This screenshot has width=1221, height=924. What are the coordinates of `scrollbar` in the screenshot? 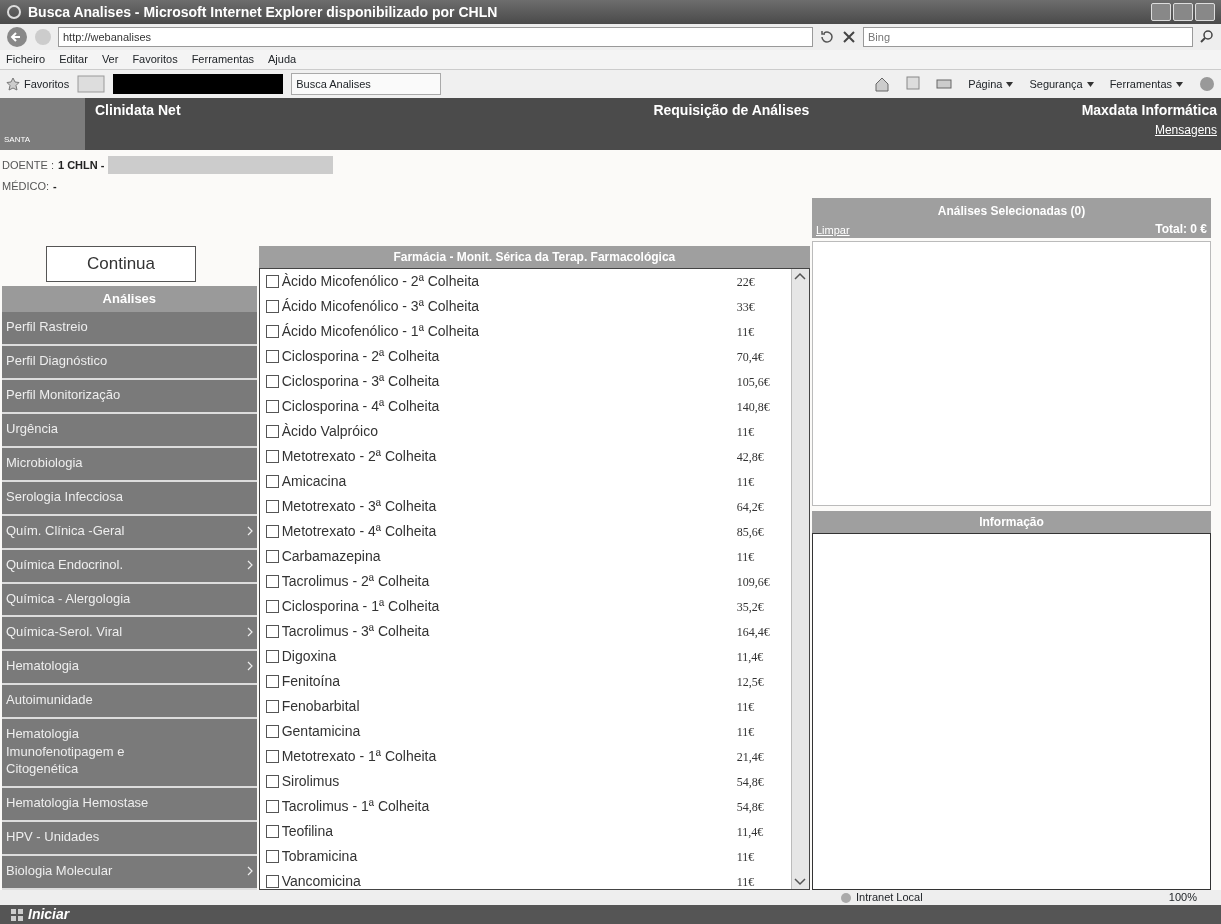 It's located at (800, 579).